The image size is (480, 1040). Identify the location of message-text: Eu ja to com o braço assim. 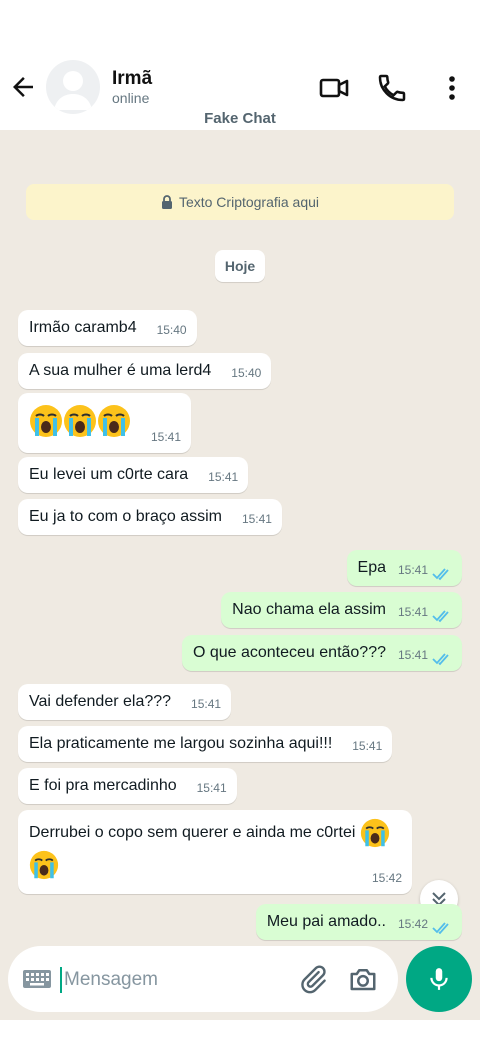
(125, 516).